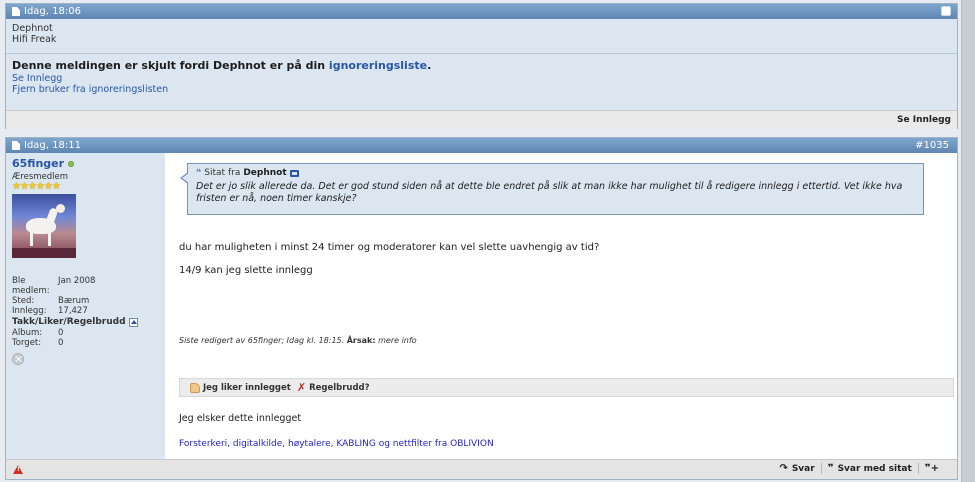 This screenshot has height=482, width=975. Describe the element at coordinates (18, 469) in the screenshot. I see `report-warning-icon` at that location.